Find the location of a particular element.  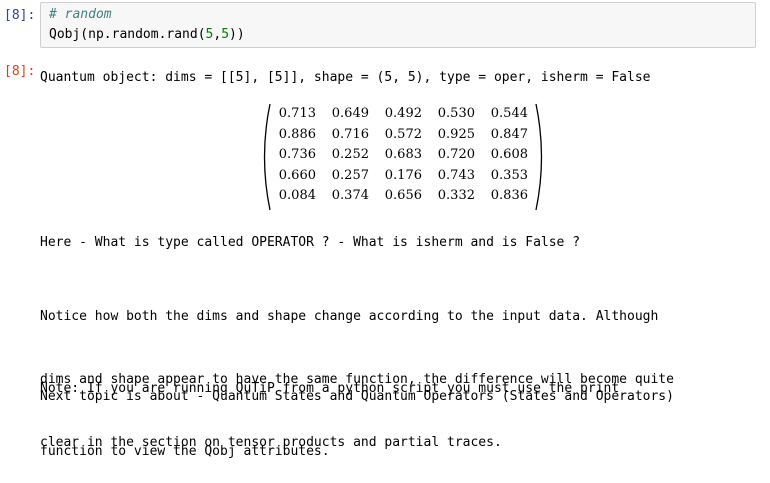

matrix-cell: 0.332 is located at coordinates (456, 195).